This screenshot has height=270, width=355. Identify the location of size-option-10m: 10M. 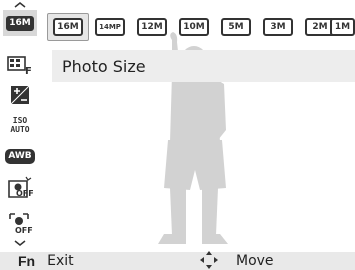
(194, 27).